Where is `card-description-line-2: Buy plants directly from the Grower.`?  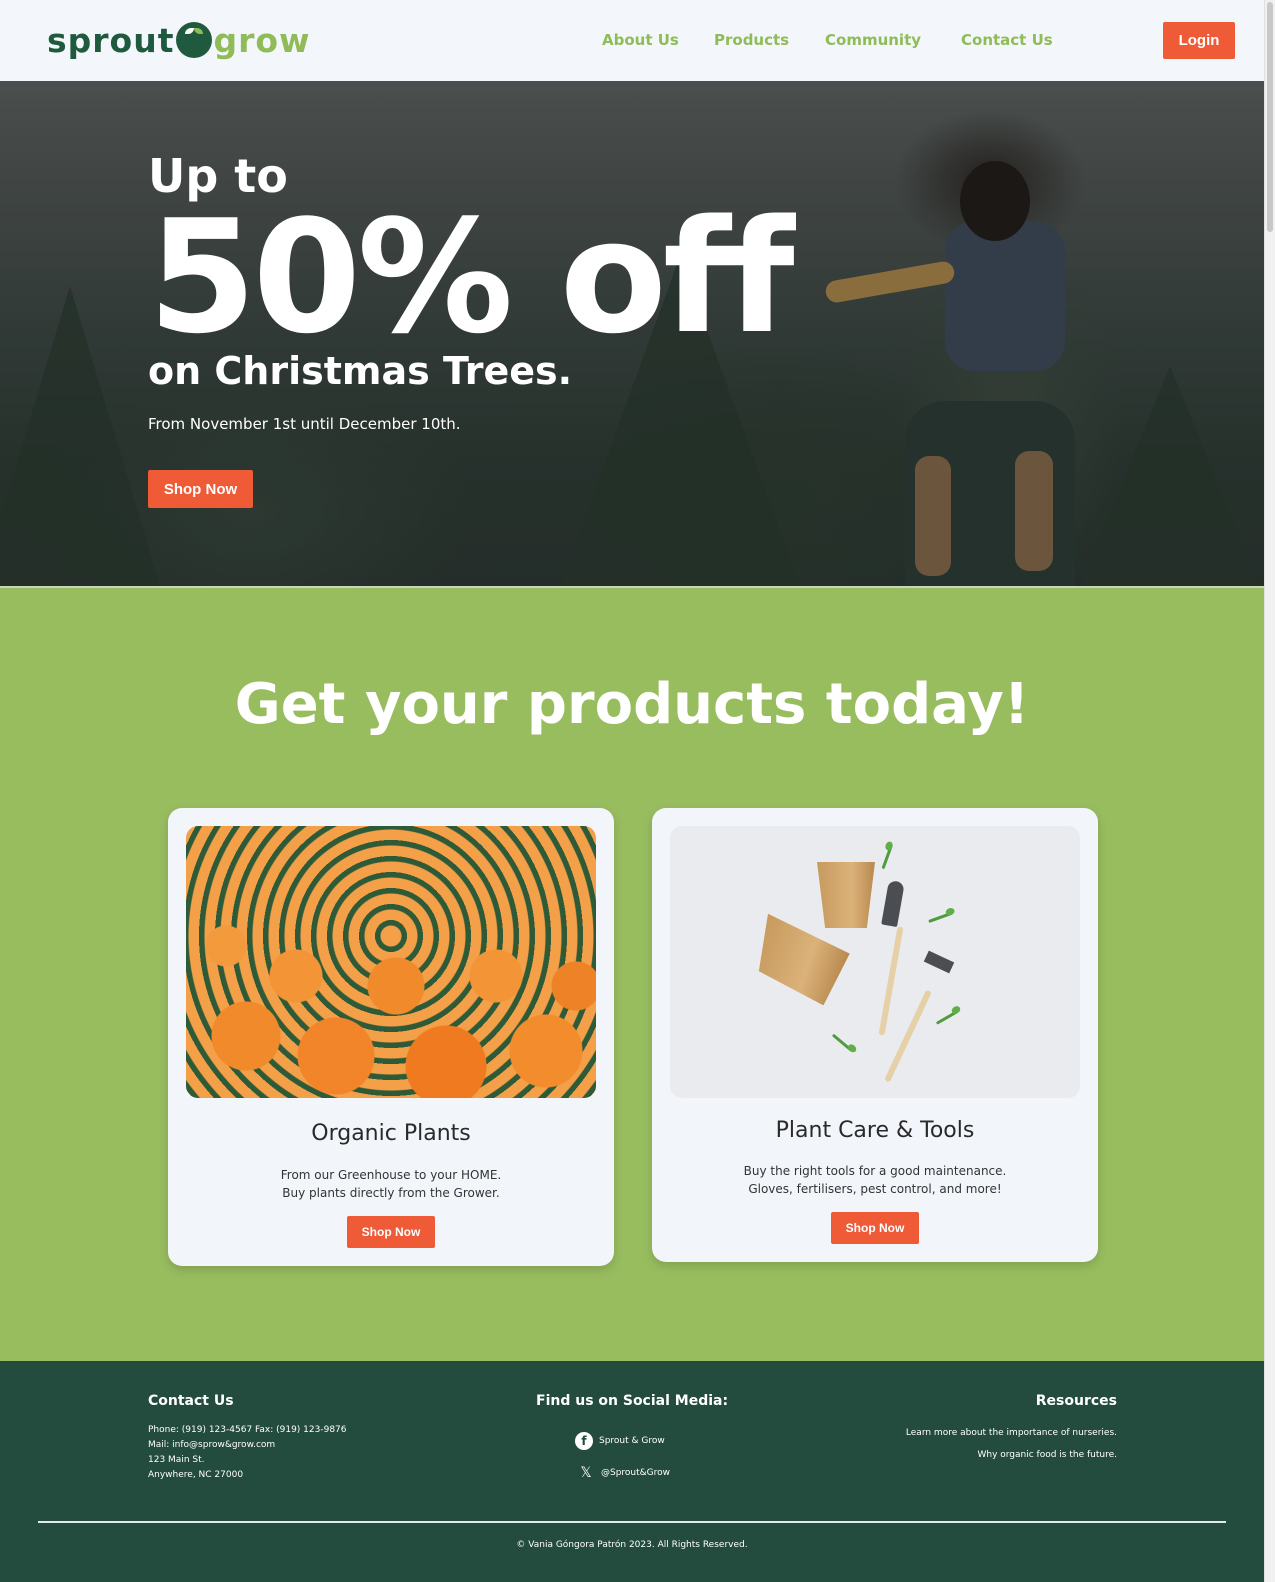 card-description-line-2: Buy plants directly from the Grower. is located at coordinates (391, 1193).